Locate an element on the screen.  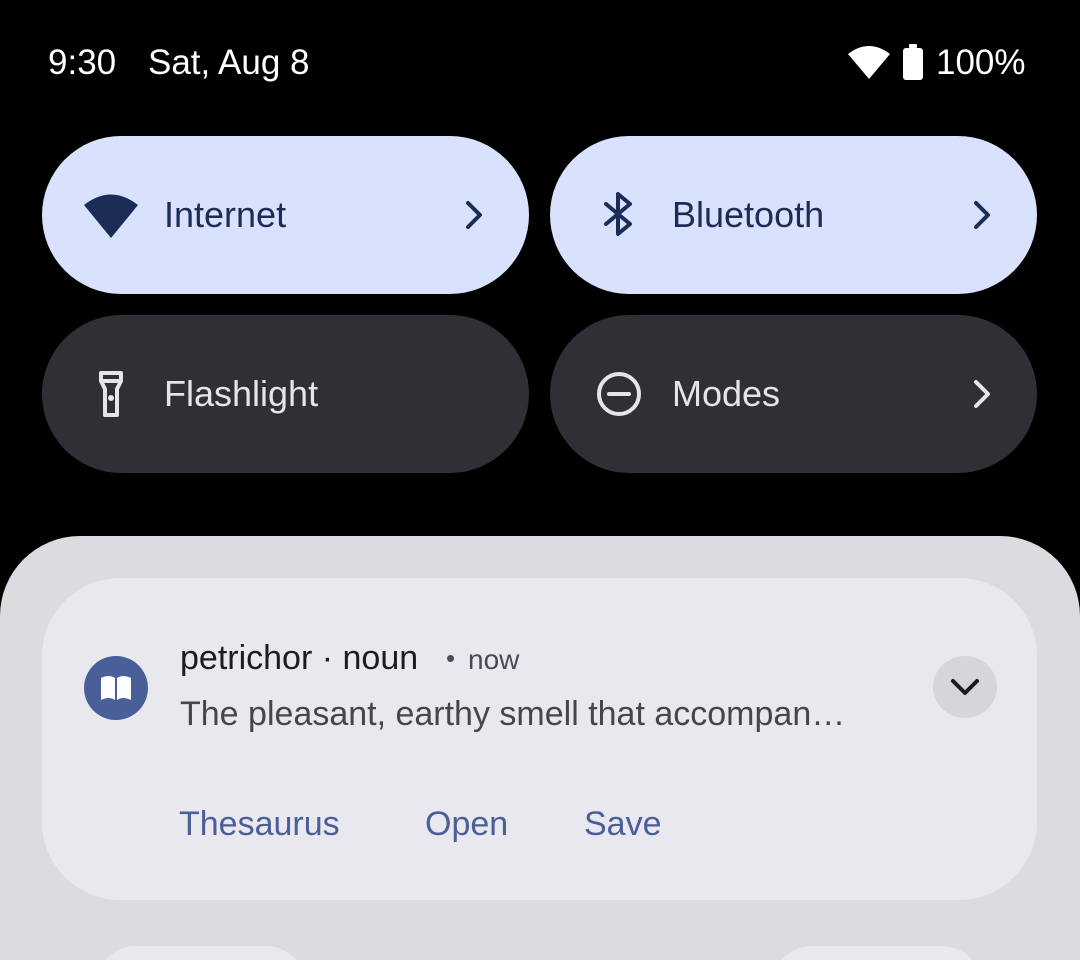
do-not-disturb-icon is located at coordinates (619, 394).